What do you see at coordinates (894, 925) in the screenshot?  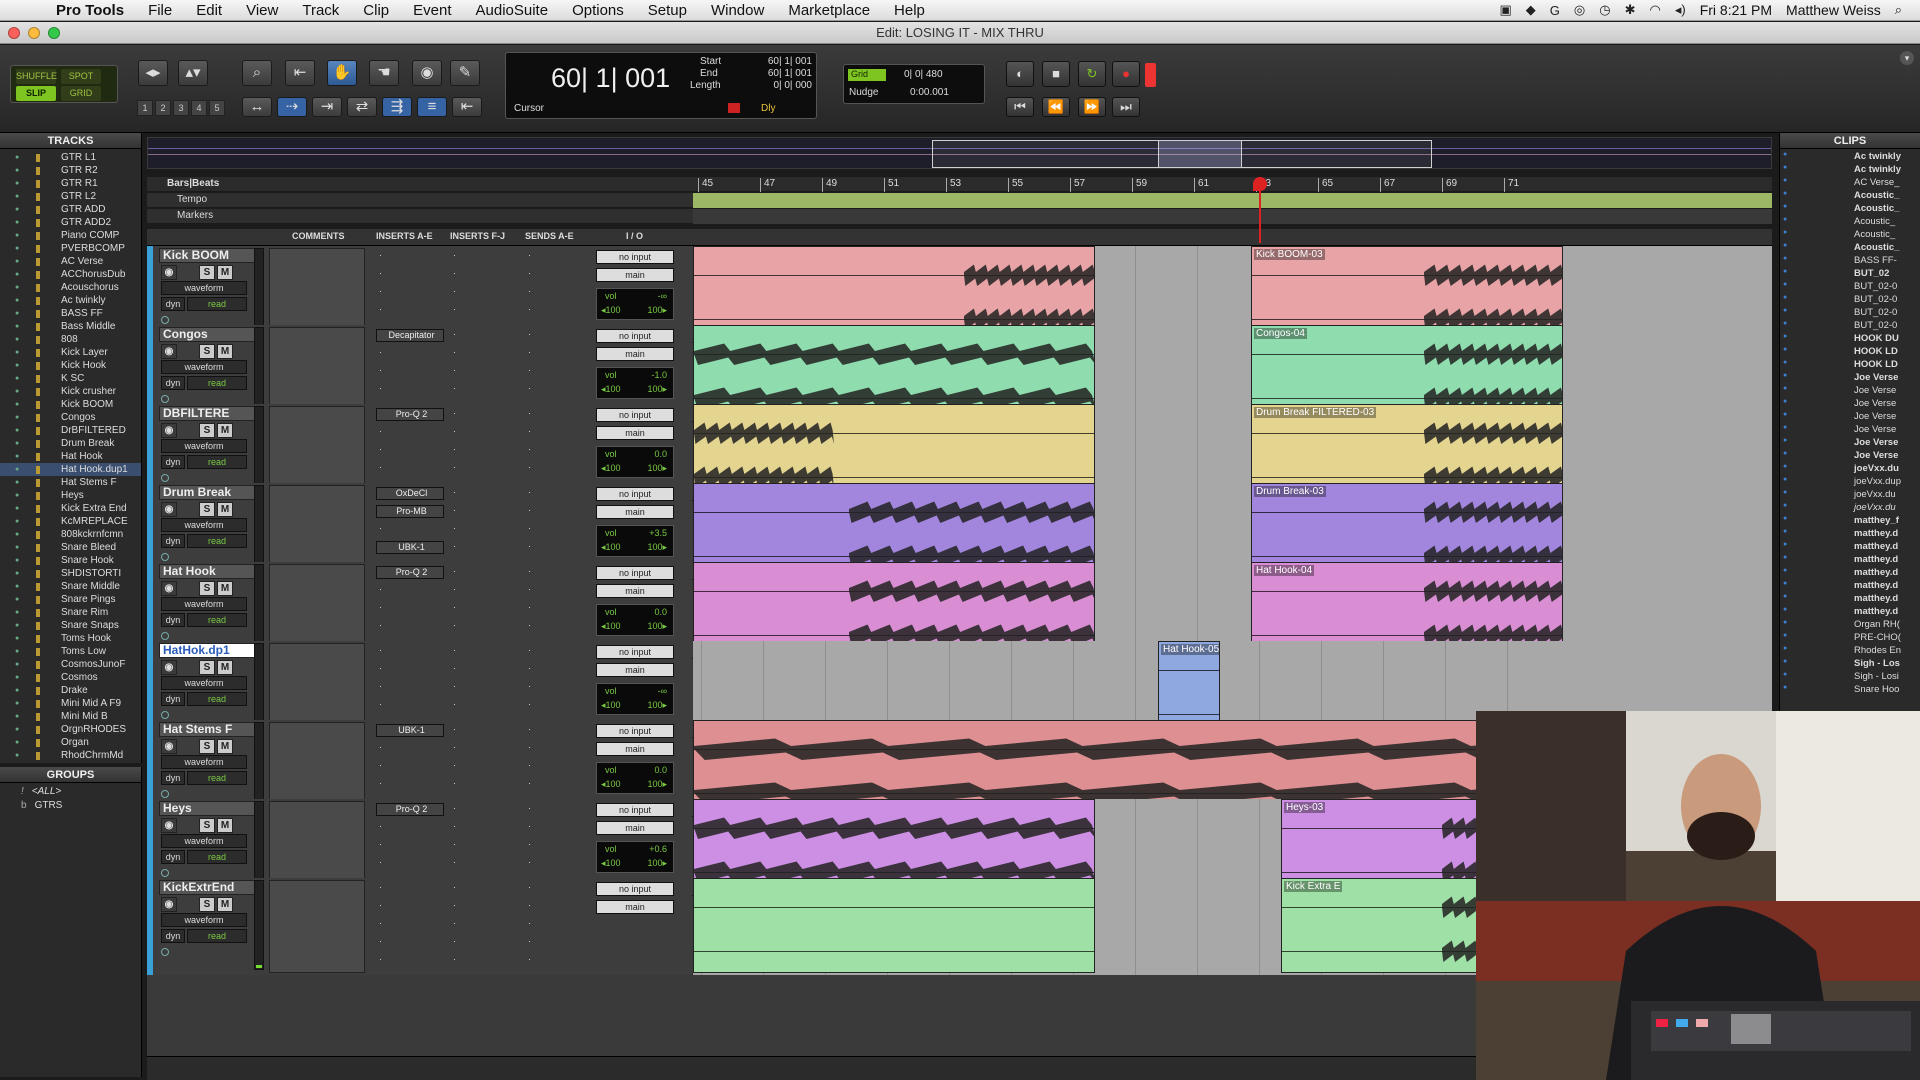 I see `audio-clip` at bounding box center [894, 925].